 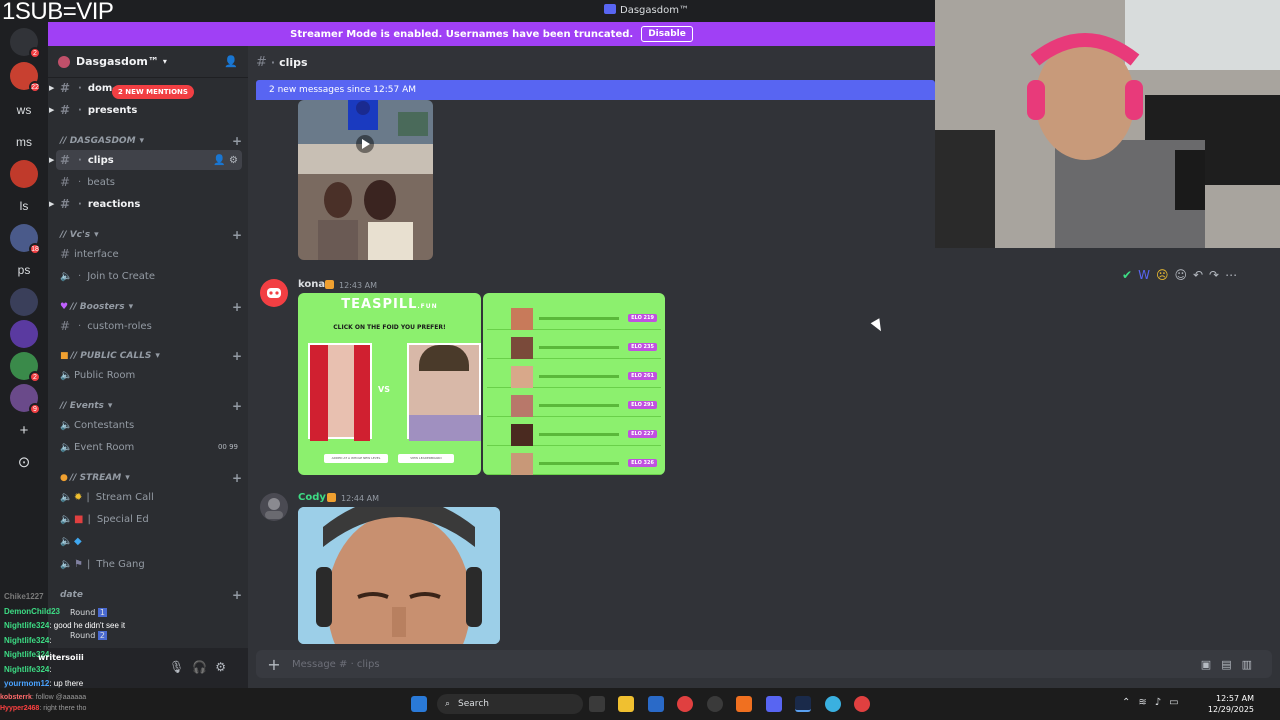 I want to click on gem-icon: ◆, so click(x=78, y=541).